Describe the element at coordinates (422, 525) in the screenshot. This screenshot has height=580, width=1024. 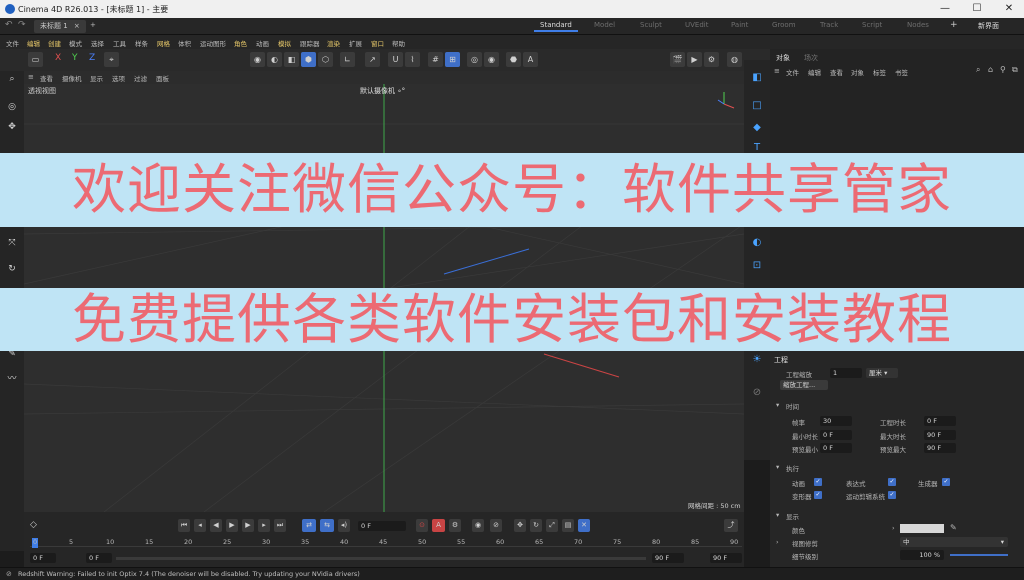
I see `record-icon: ⊙` at that location.